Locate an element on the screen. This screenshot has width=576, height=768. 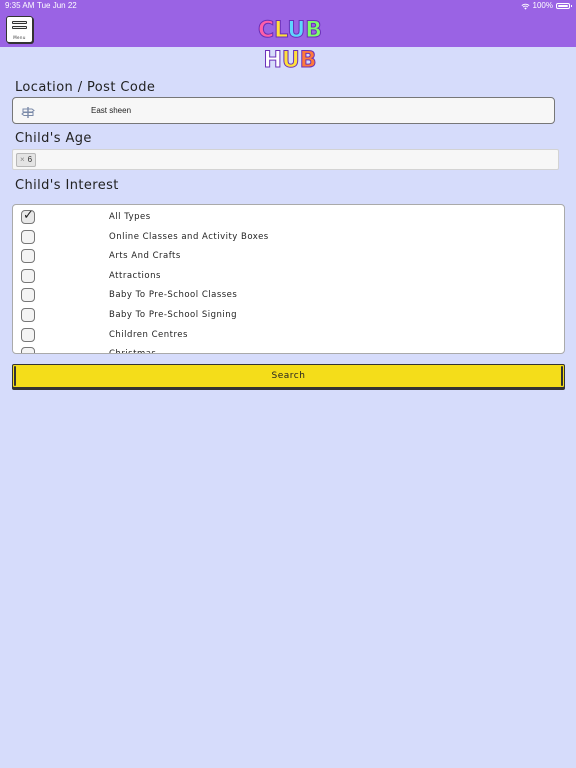
interest-item-label: All Types is located at coordinates (130, 217).